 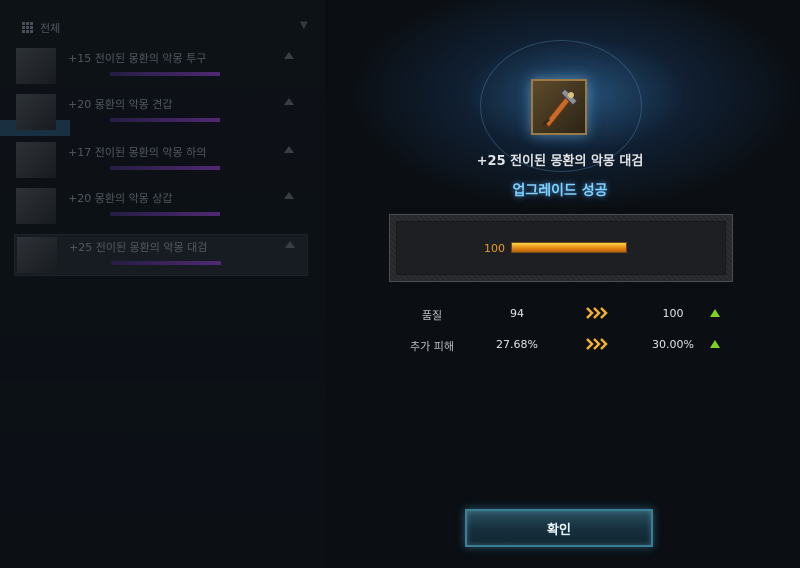 What do you see at coordinates (138, 247) in the screenshot?
I see `item-name: +25 전이된 몽환의 악몽 대검` at bounding box center [138, 247].